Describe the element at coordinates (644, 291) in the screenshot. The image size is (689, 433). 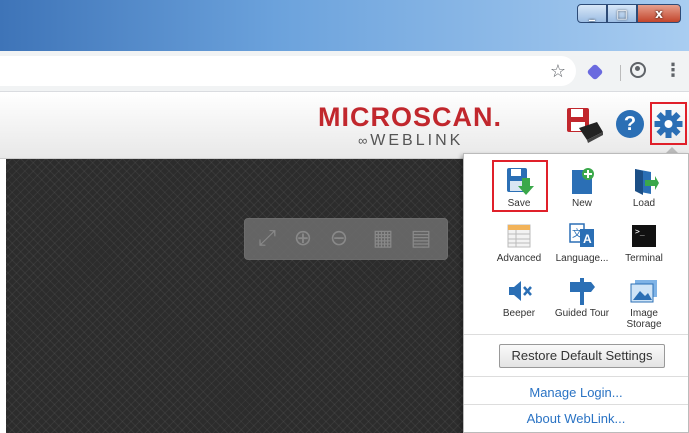
I see `image-gallery-icon` at that location.